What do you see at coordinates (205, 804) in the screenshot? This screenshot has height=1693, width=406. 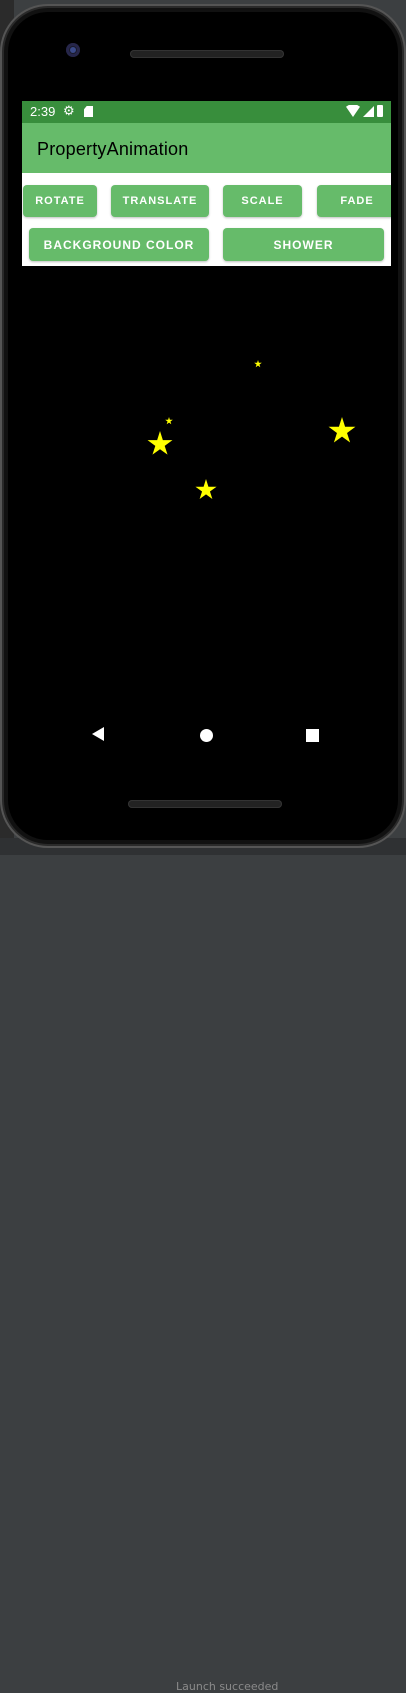 I see `bottom-speaker` at bounding box center [205, 804].